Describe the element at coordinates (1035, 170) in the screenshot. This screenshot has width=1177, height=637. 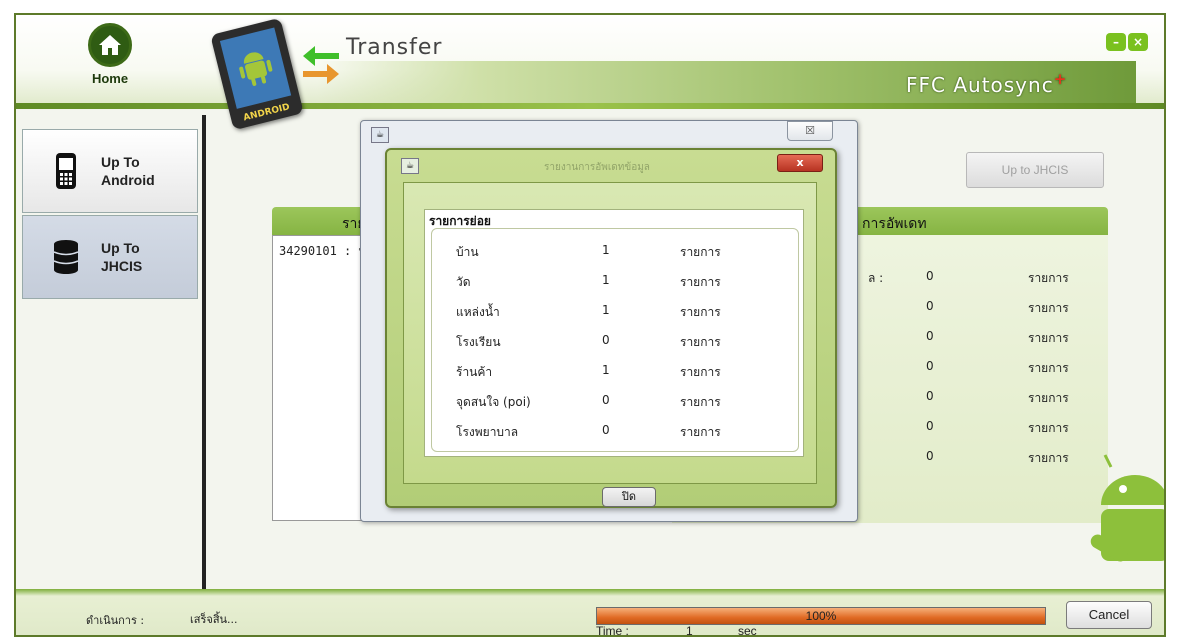
I see `up-to-jhcis-button: Up to JHCIS` at that location.